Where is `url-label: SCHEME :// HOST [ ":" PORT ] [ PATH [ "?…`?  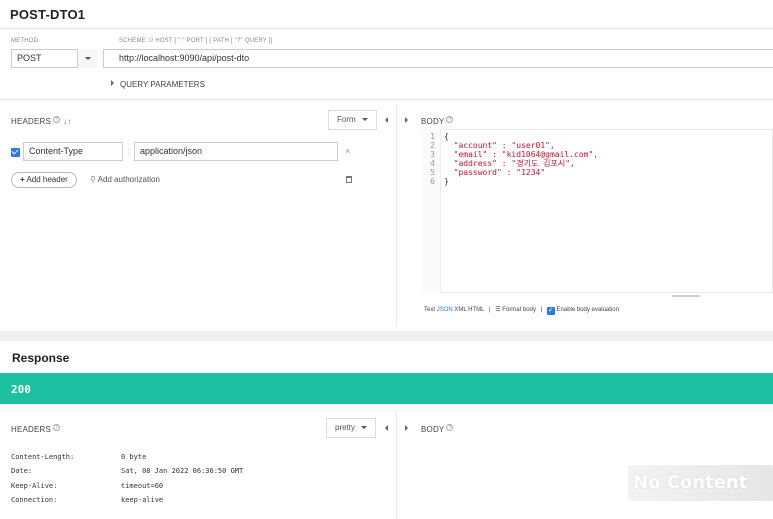 url-label: SCHEME :// HOST [ ":" PORT ] [ PATH [ "?… is located at coordinates (196, 41).